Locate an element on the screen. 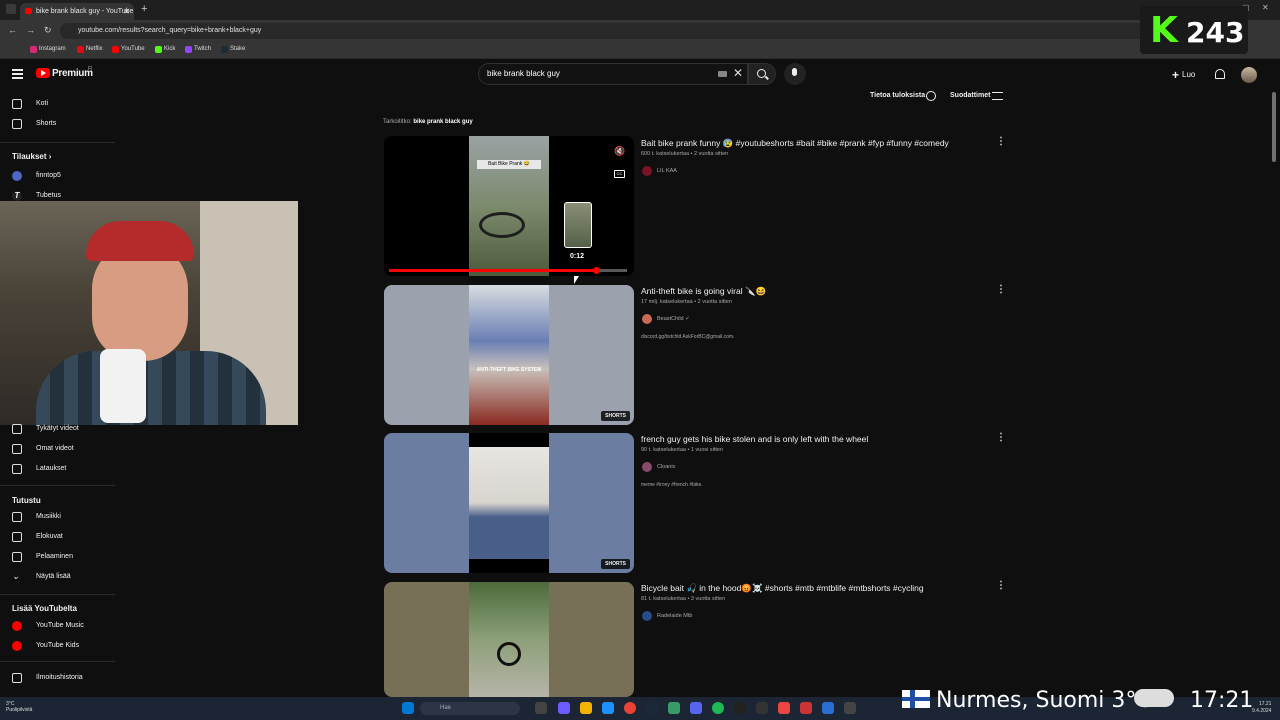  sidebar-item-downloads: Lataukset is located at coordinates (57, 469).